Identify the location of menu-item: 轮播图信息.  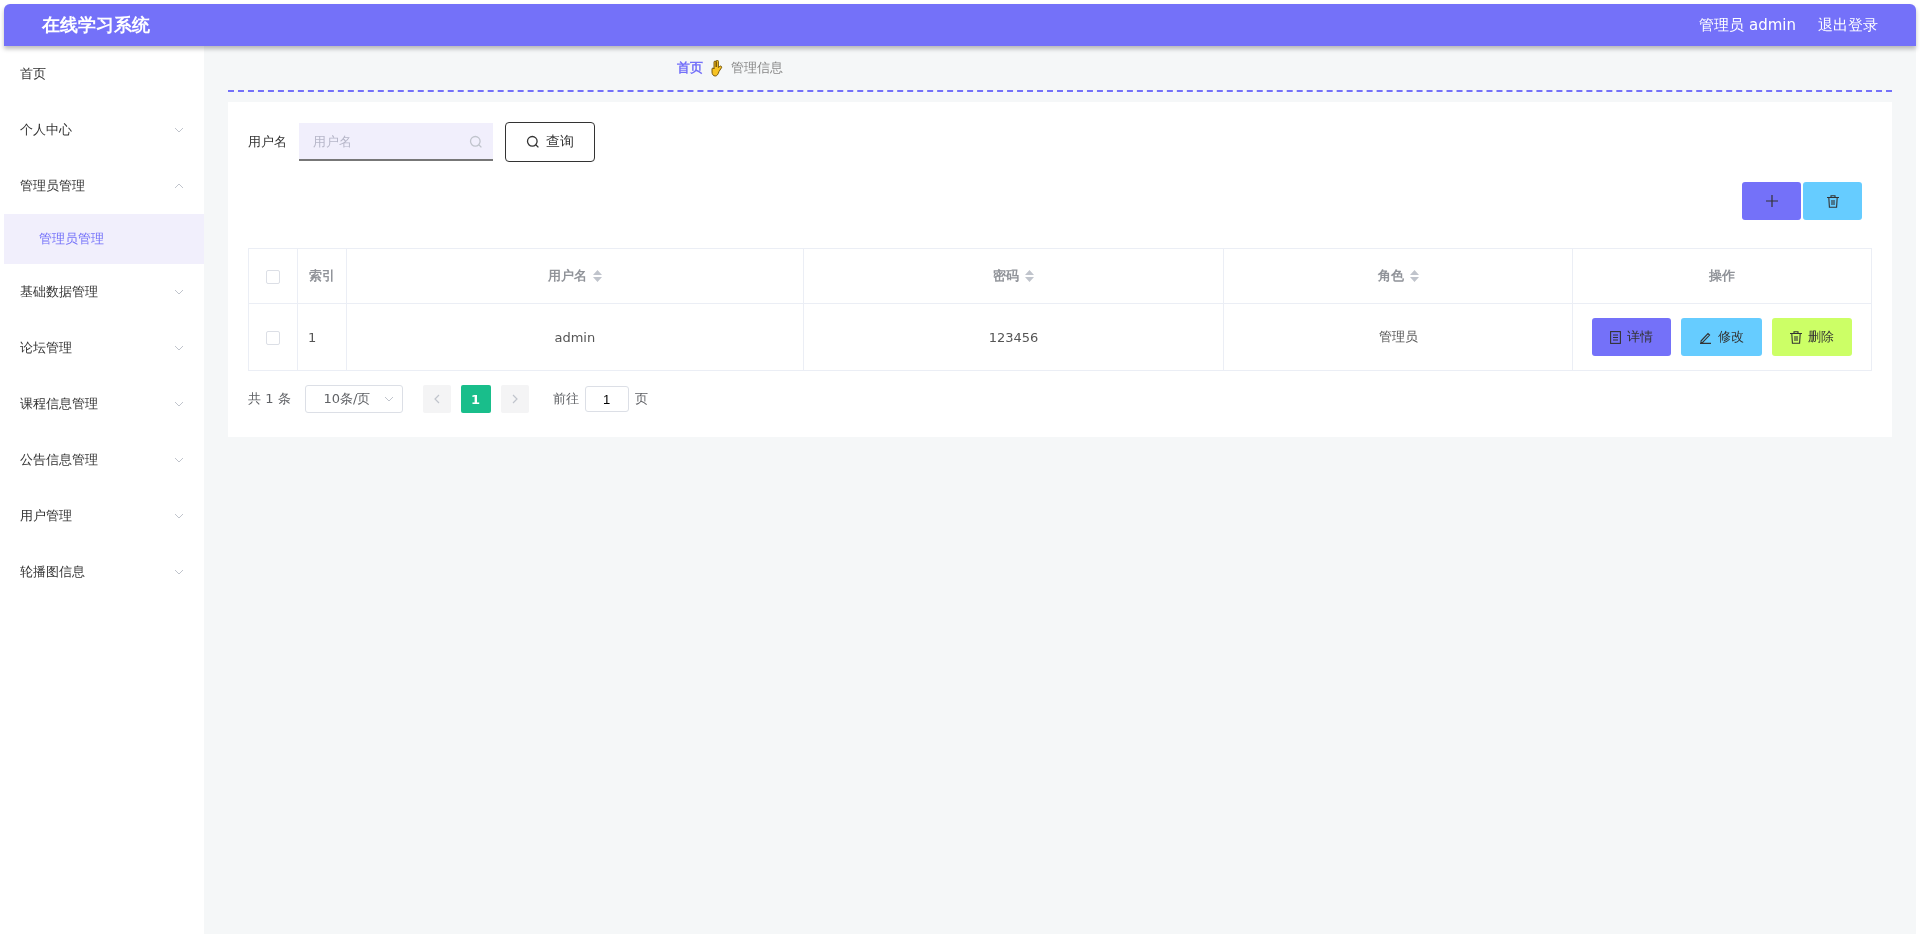
(104, 572).